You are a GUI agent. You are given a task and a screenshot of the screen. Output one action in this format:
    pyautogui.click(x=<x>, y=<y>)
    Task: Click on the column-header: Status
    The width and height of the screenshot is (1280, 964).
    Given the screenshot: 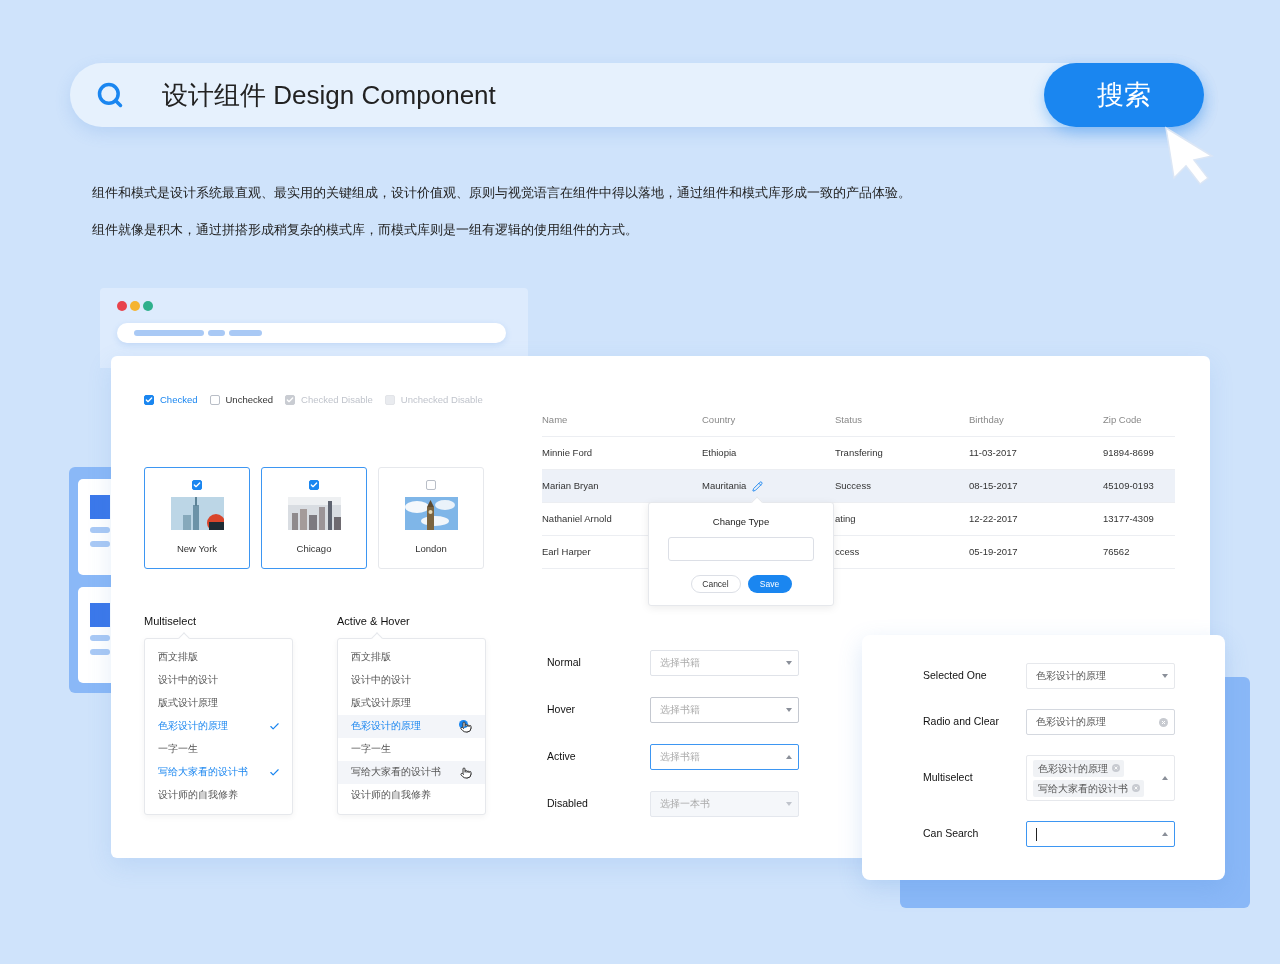 What is the action you would take?
    pyautogui.click(x=849, y=420)
    